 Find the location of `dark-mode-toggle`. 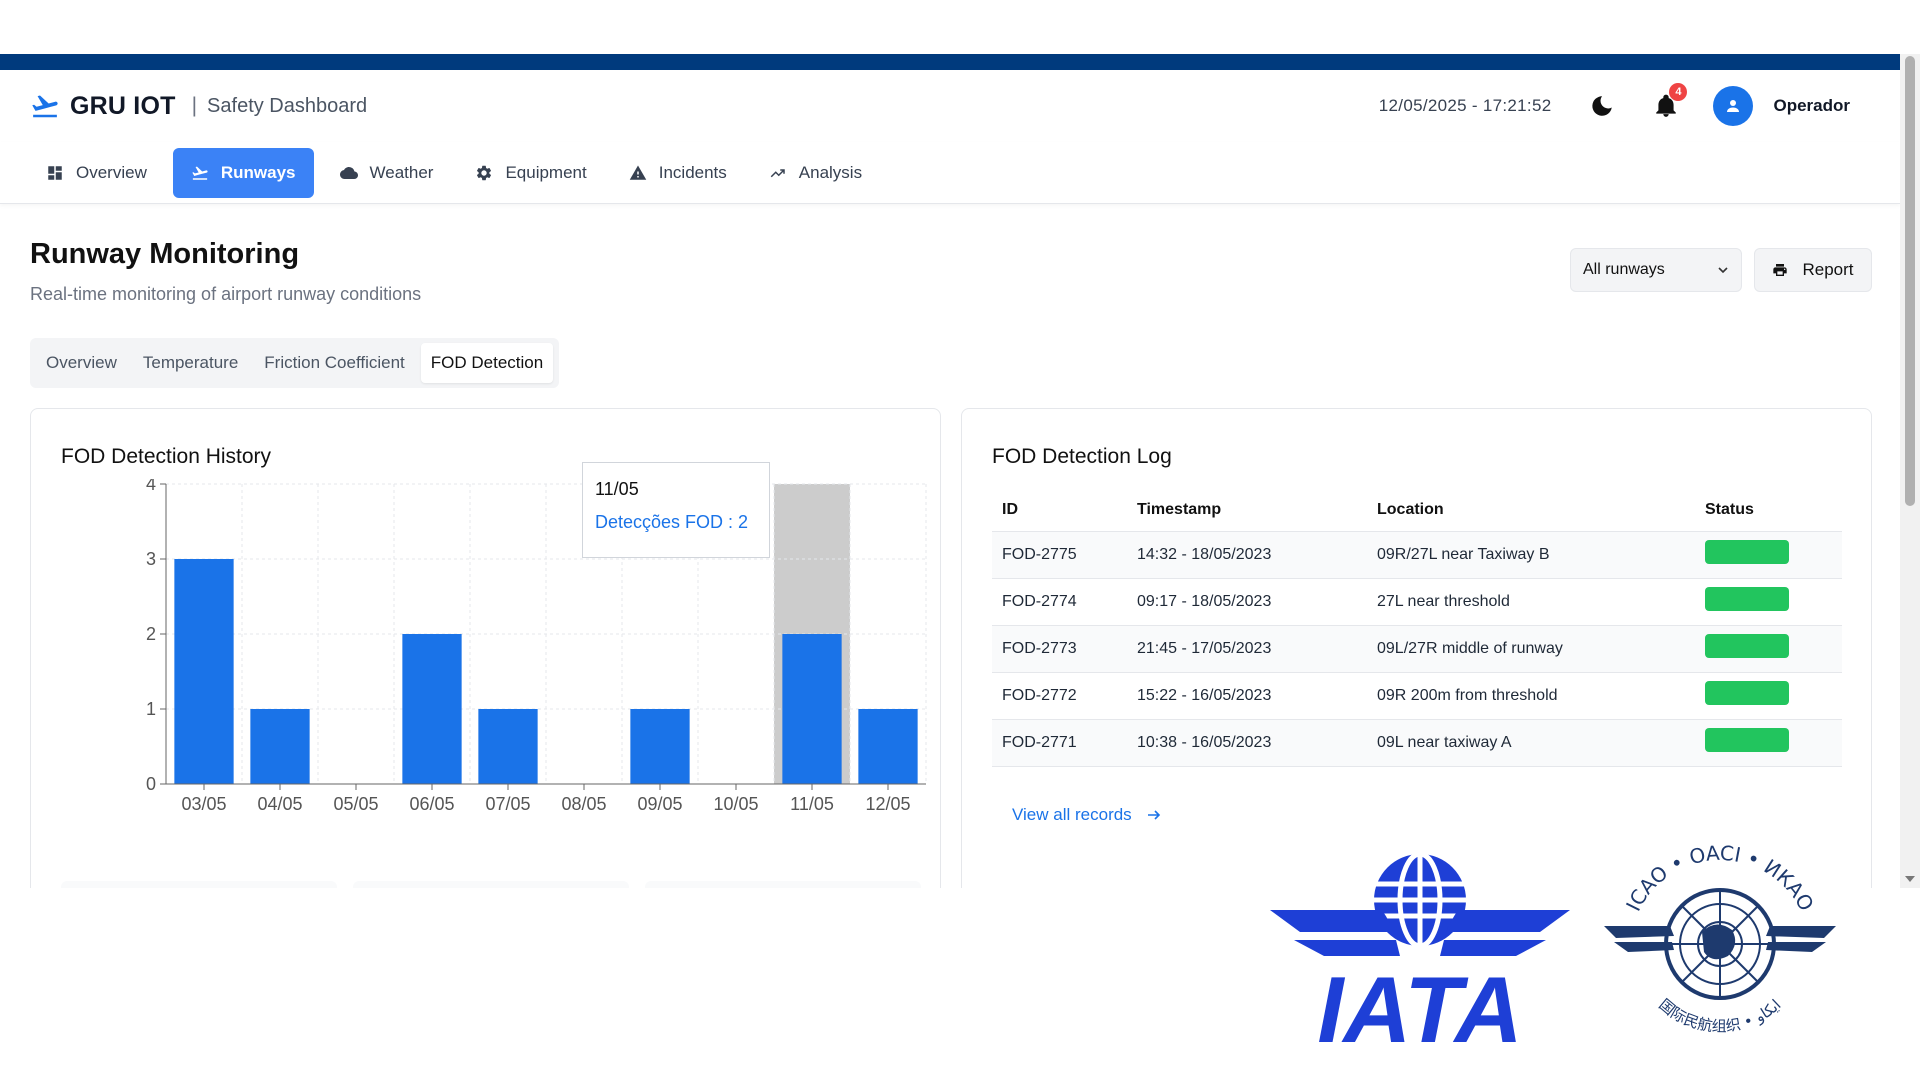

dark-mode-toggle is located at coordinates (1602, 106).